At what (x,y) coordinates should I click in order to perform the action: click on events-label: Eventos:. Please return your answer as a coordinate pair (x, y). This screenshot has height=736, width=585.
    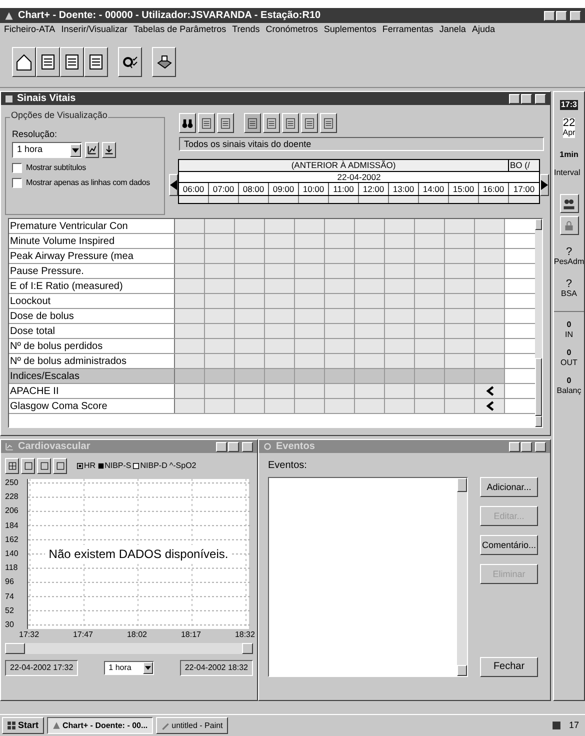
    Looking at the image, I should click on (288, 466).